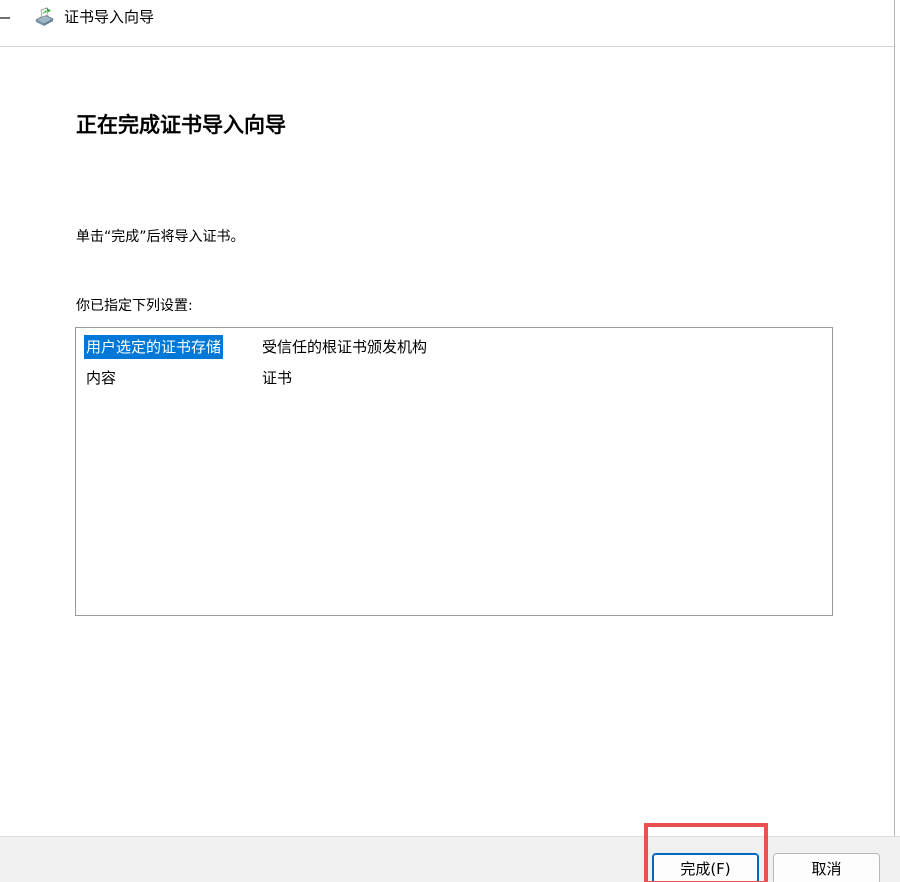 Image resolution: width=900 pixels, height=882 pixels. Describe the element at coordinates (894, 418) in the screenshot. I see `window-right-border` at that location.